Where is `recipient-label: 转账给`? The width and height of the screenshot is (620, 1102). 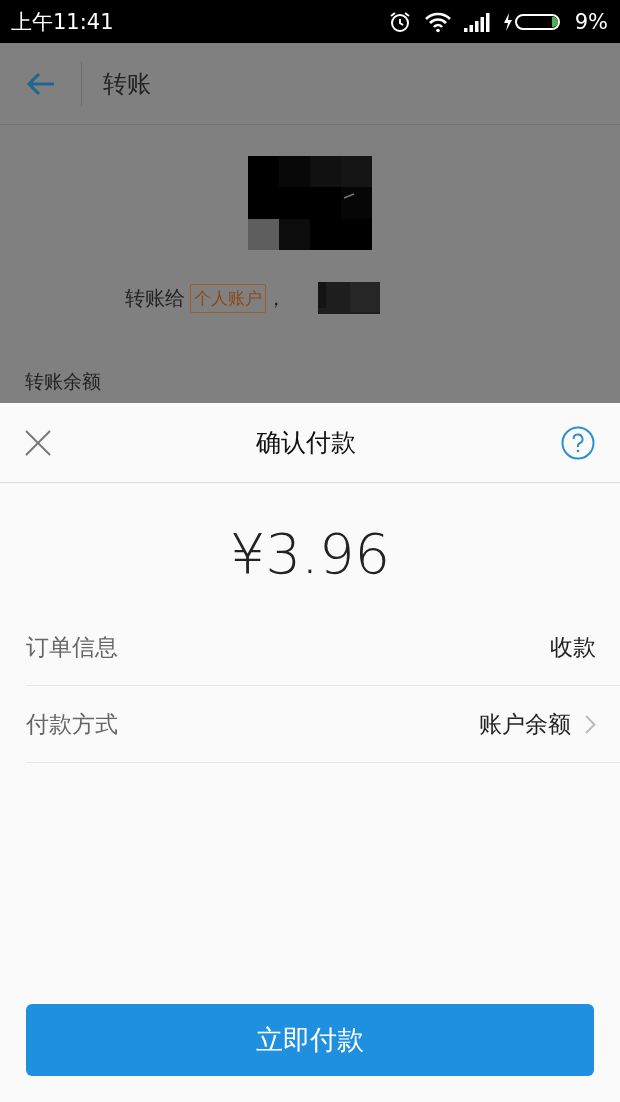
recipient-label: 转账给 is located at coordinates (155, 298).